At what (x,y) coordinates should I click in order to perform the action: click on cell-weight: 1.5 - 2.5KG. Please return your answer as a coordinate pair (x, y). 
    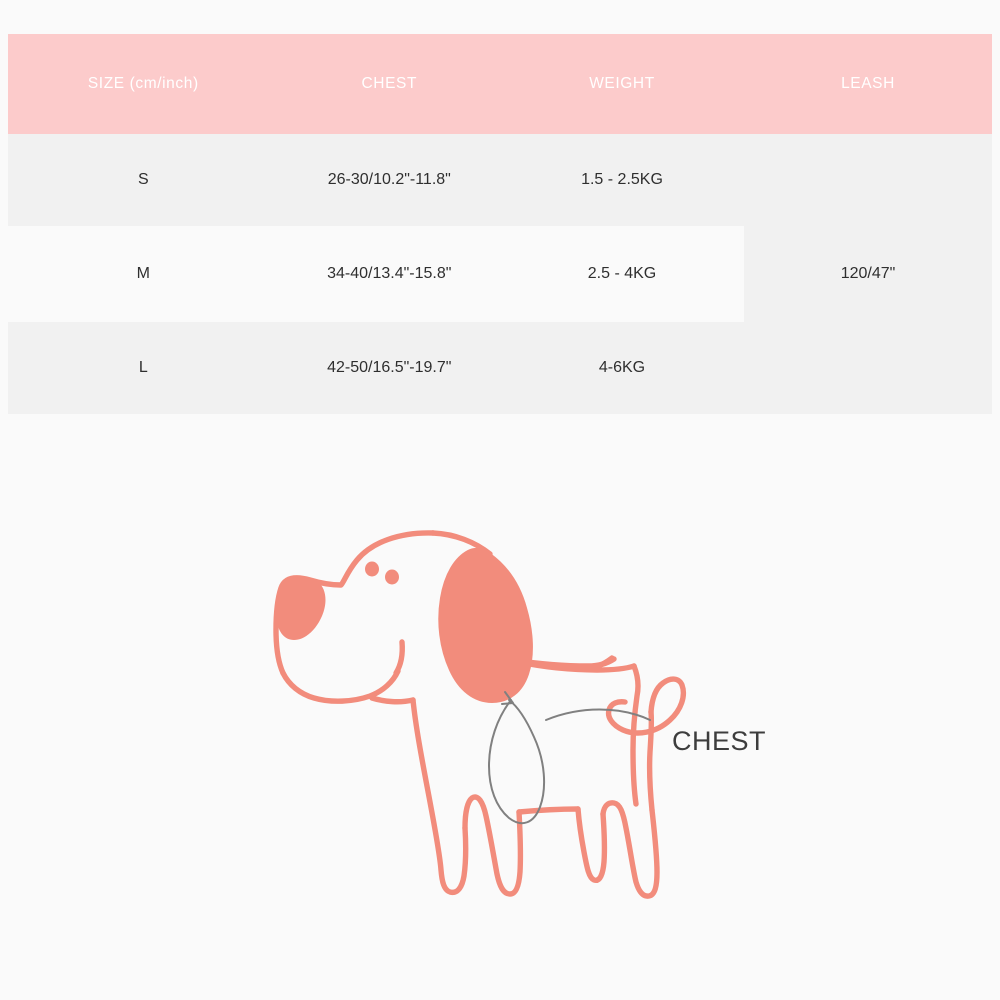
    Looking at the image, I should click on (622, 180).